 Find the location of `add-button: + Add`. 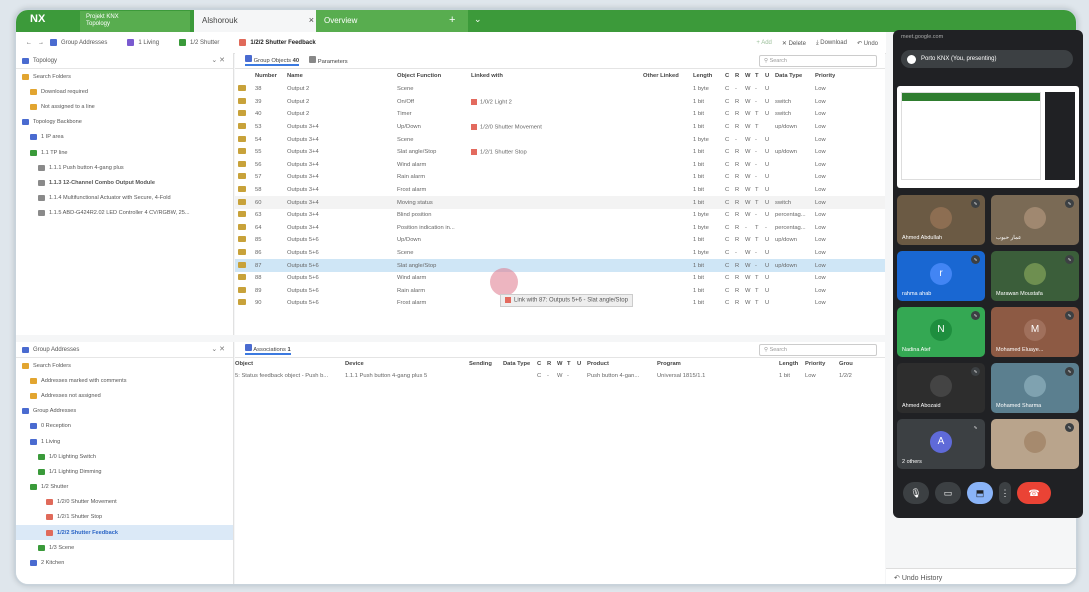

add-button: + Add is located at coordinates (764, 43).